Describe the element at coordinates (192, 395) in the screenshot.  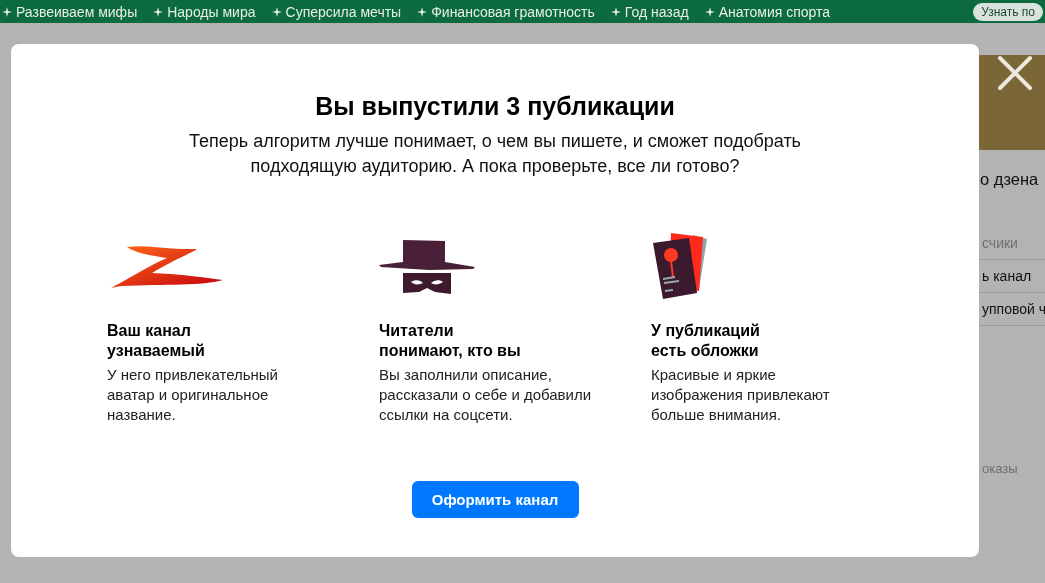
I see `feature-description: У него привлекательный аватар и оригинальное название.` at that location.